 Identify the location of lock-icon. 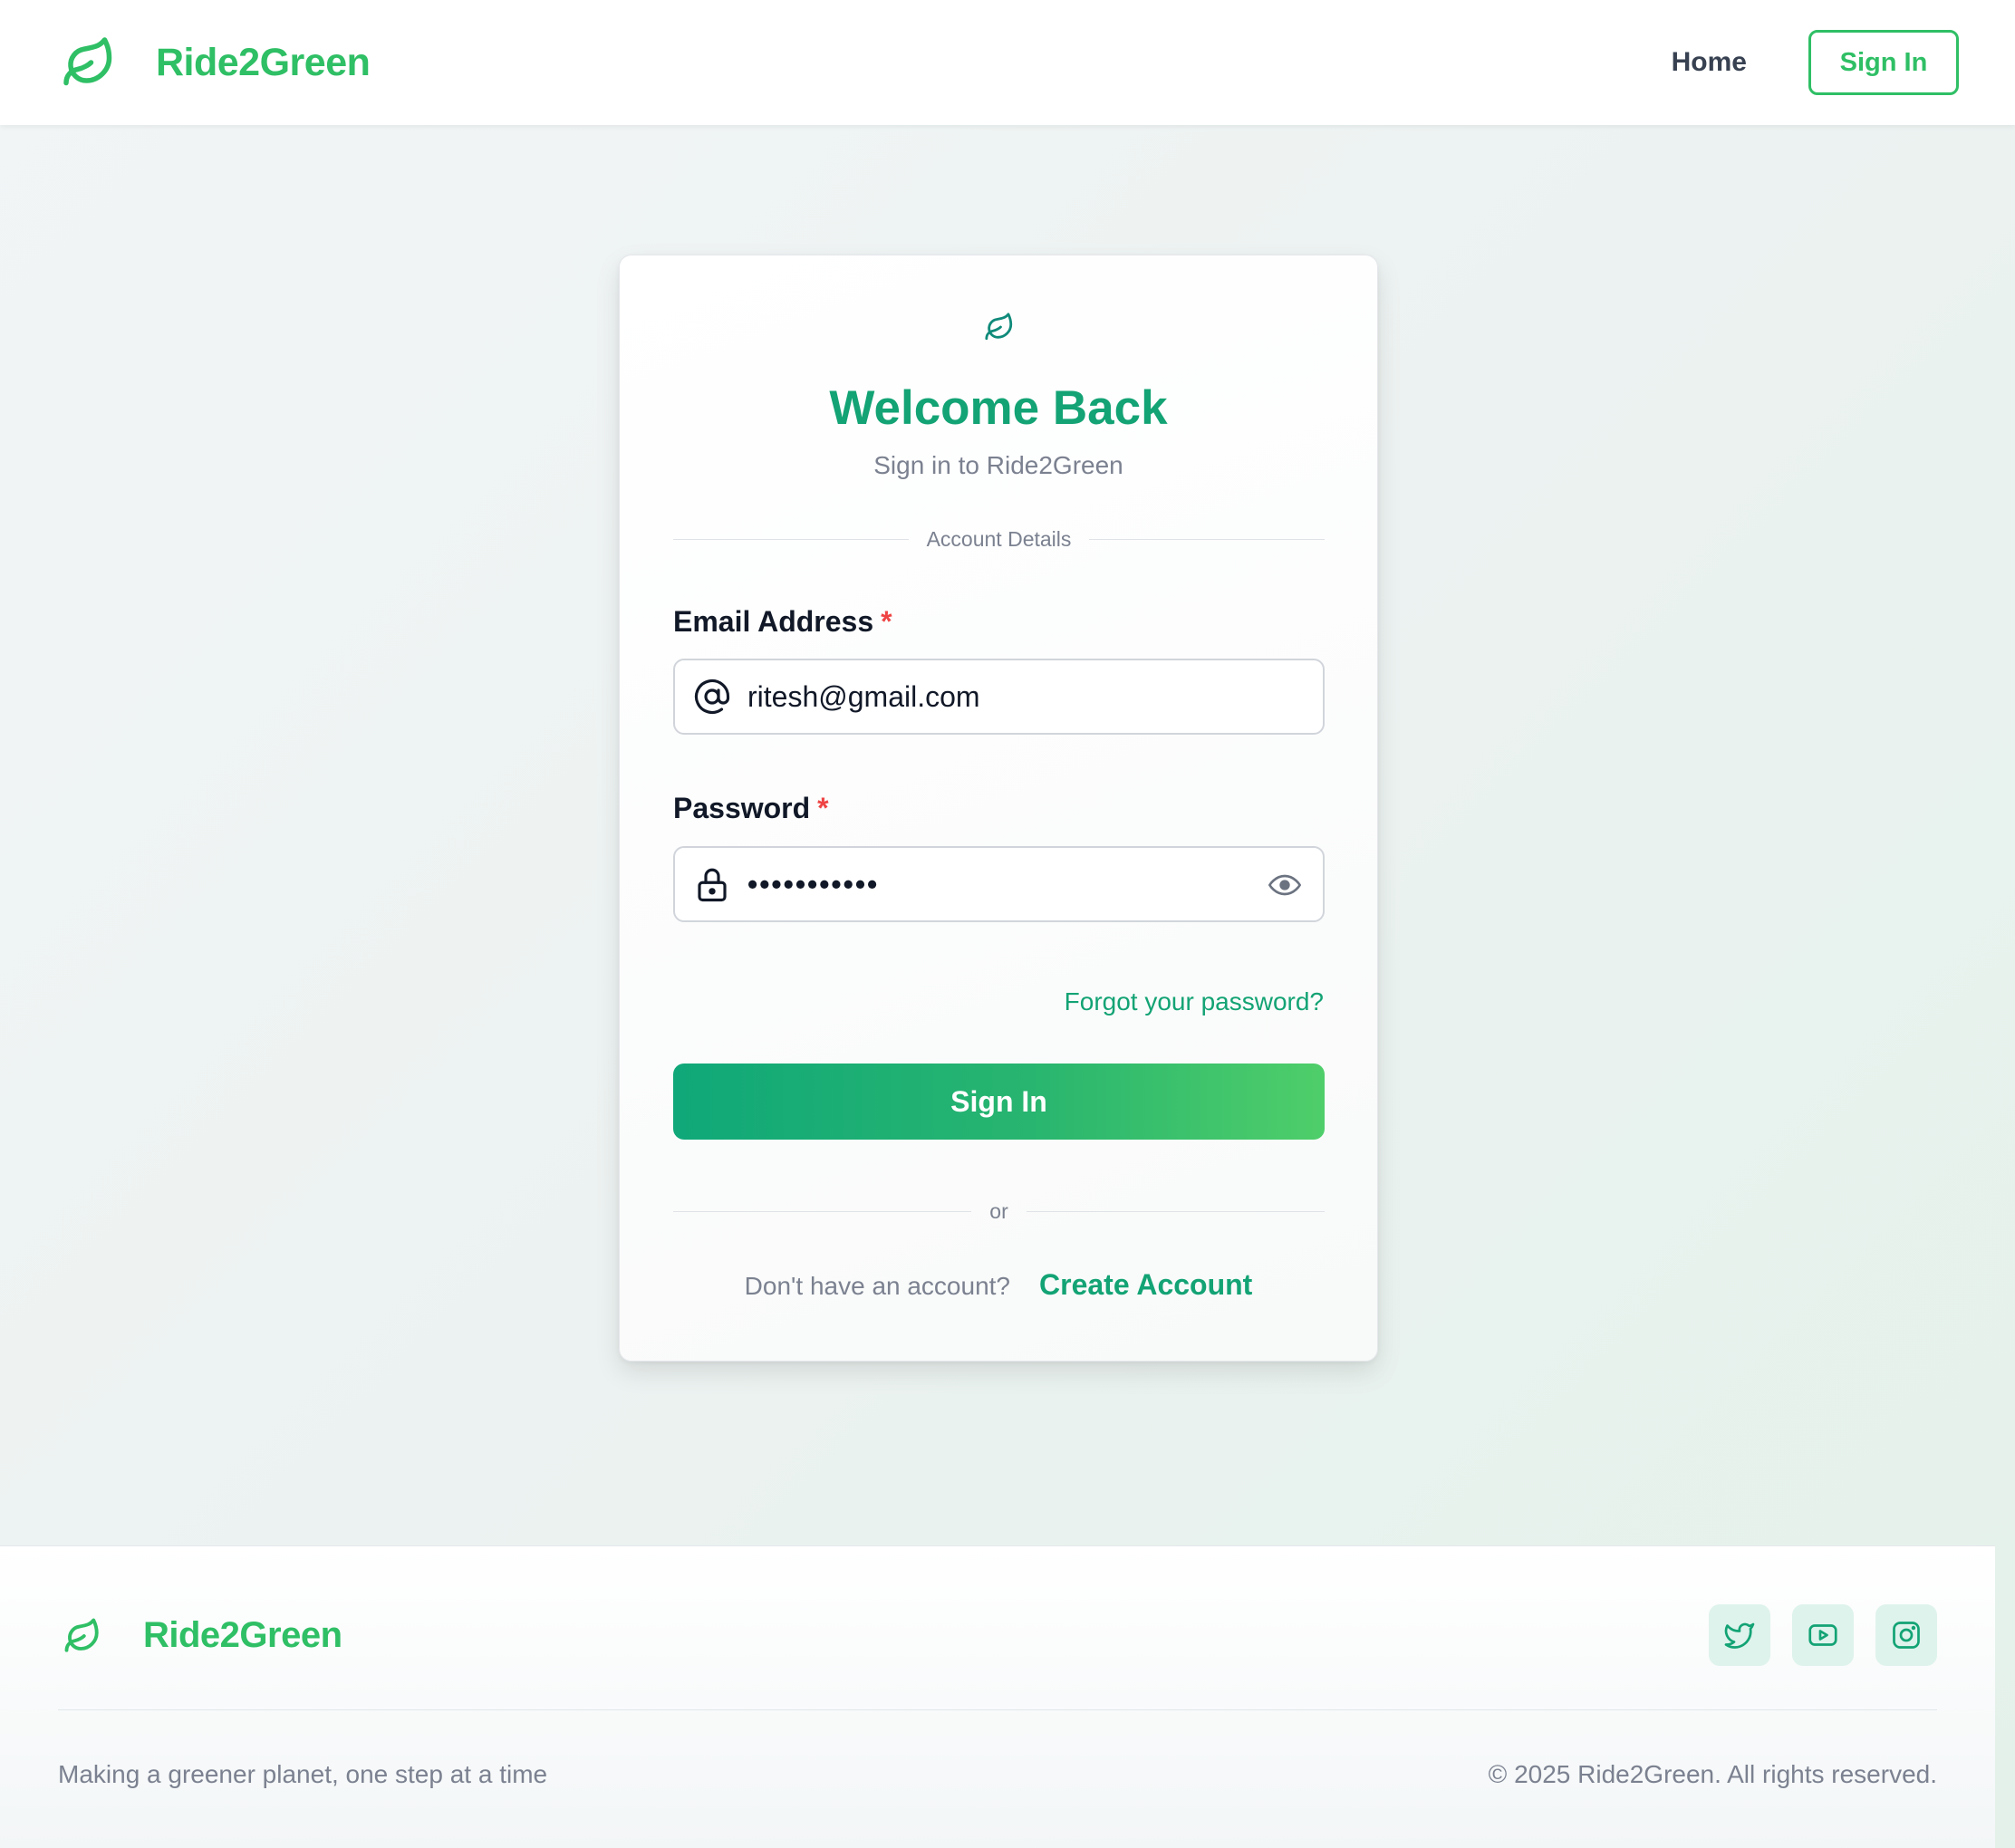
(712, 885).